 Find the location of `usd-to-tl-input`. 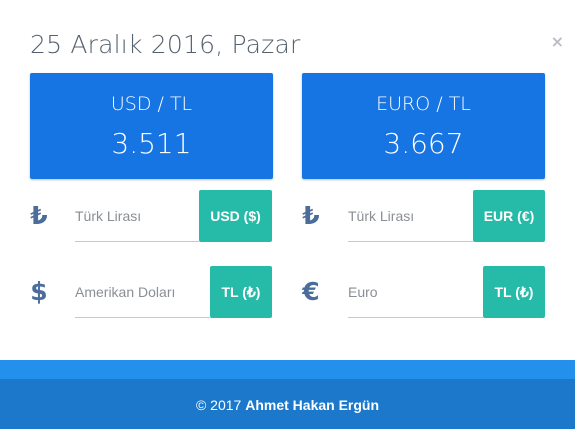

usd-to-tl-input is located at coordinates (142, 291).